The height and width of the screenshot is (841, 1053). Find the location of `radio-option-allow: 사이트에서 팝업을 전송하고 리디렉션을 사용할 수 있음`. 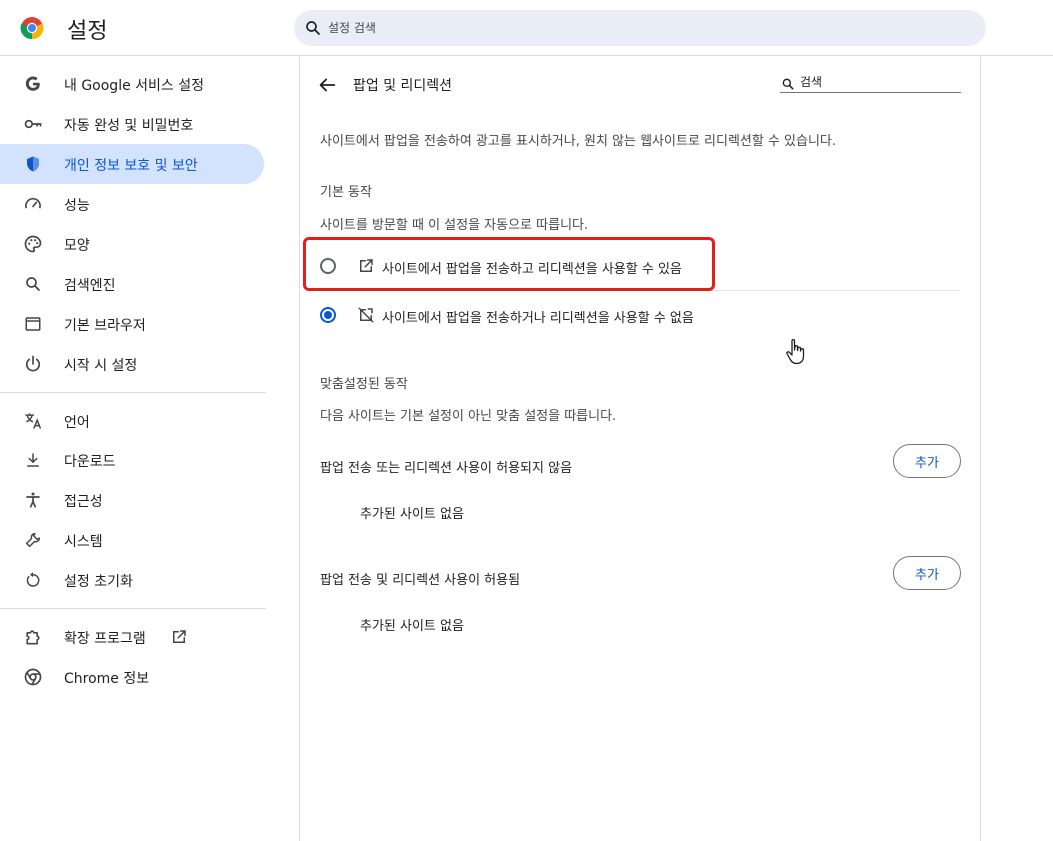

radio-option-allow: 사이트에서 팝업을 전송하고 리디렉션을 사용할 수 있음 is located at coordinates (640, 266).